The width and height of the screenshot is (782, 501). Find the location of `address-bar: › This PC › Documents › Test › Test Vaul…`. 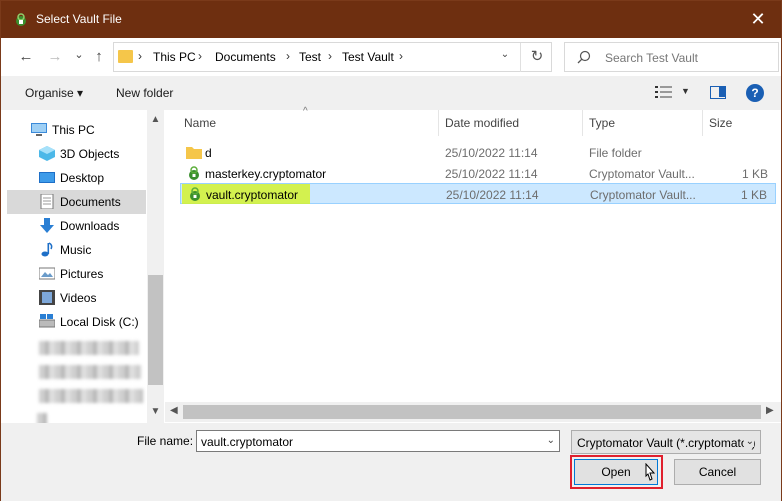

address-bar: › This PC › Documents › Test › Test Vaul… is located at coordinates (332, 57).